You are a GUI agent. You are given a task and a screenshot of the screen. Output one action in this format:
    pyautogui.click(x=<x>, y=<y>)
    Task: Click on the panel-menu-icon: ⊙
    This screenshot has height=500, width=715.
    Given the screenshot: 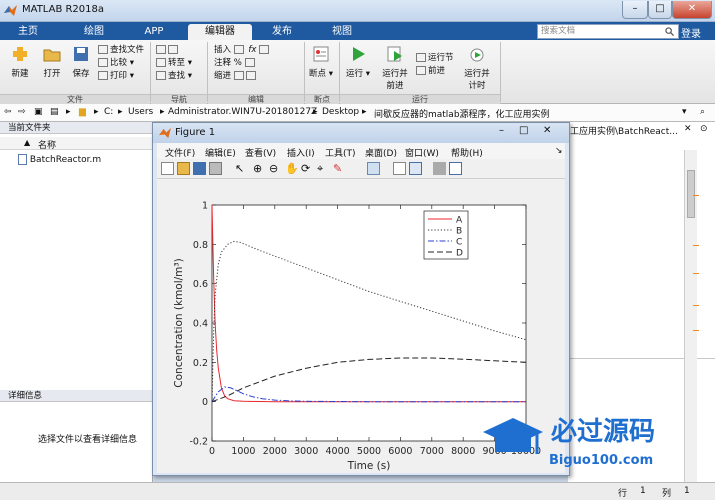 What is the action you would take?
    pyautogui.click(x=704, y=129)
    